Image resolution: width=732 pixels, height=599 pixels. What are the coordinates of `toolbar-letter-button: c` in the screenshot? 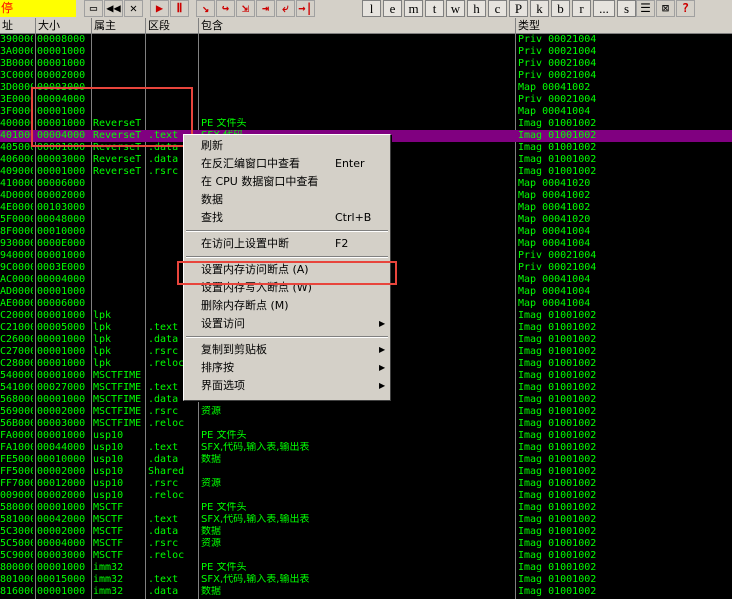 It's located at (497, 8).